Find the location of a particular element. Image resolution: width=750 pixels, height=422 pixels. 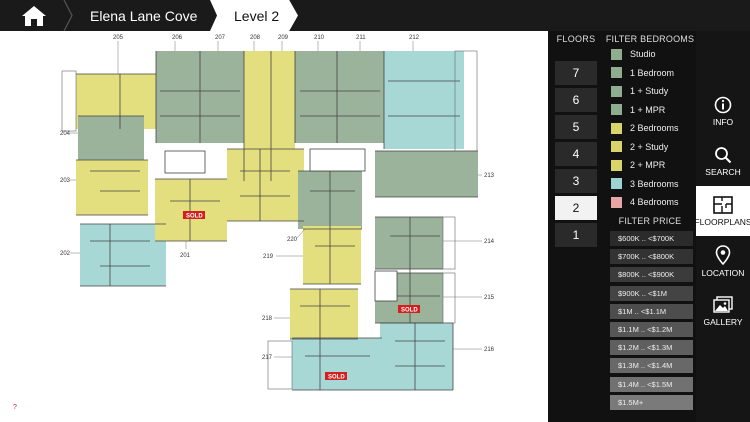

sold-badge-201: SOLD is located at coordinates (194, 215).